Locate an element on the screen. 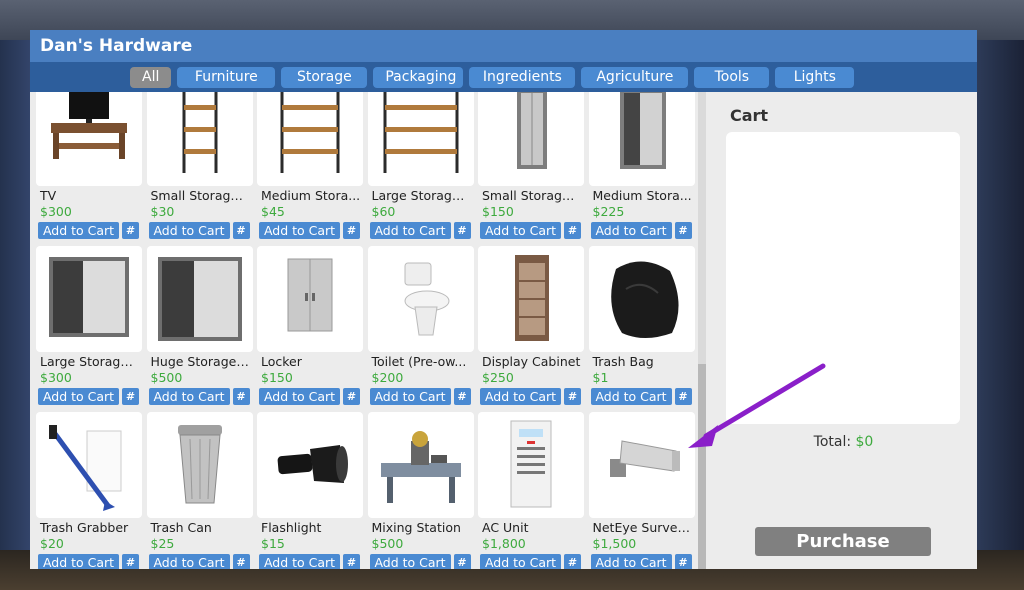  item-price: $250 is located at coordinates (498, 377).